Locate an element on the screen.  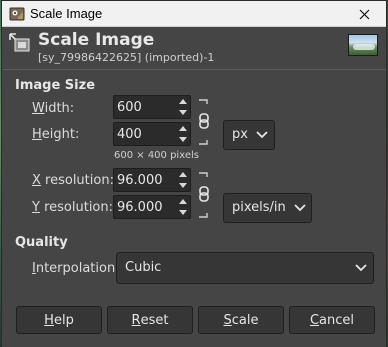
reset-button: Reset is located at coordinates (150, 320).